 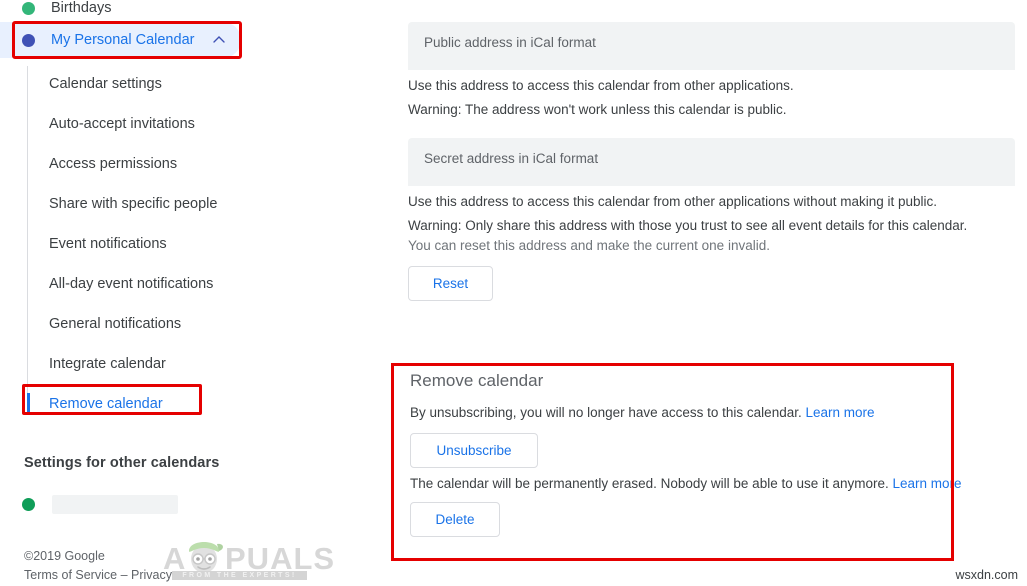 I want to click on sidebar-item-event-notifications: Event notifications, so click(x=177, y=244).